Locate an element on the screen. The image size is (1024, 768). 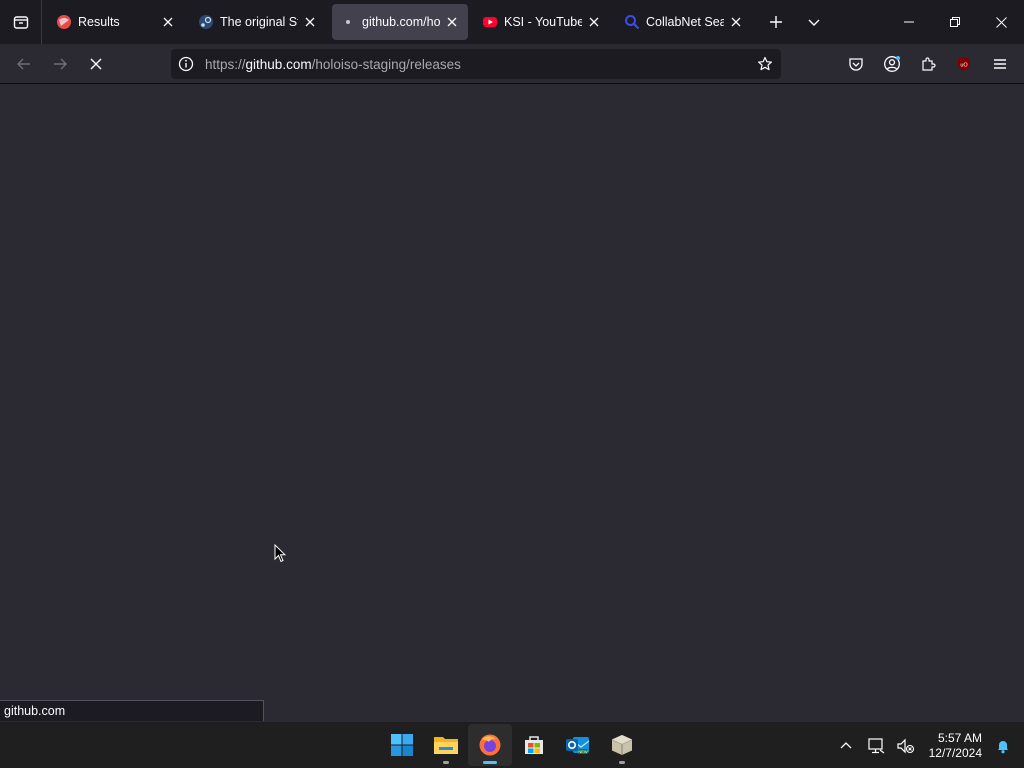
minimize-icon is located at coordinates (909, 22).